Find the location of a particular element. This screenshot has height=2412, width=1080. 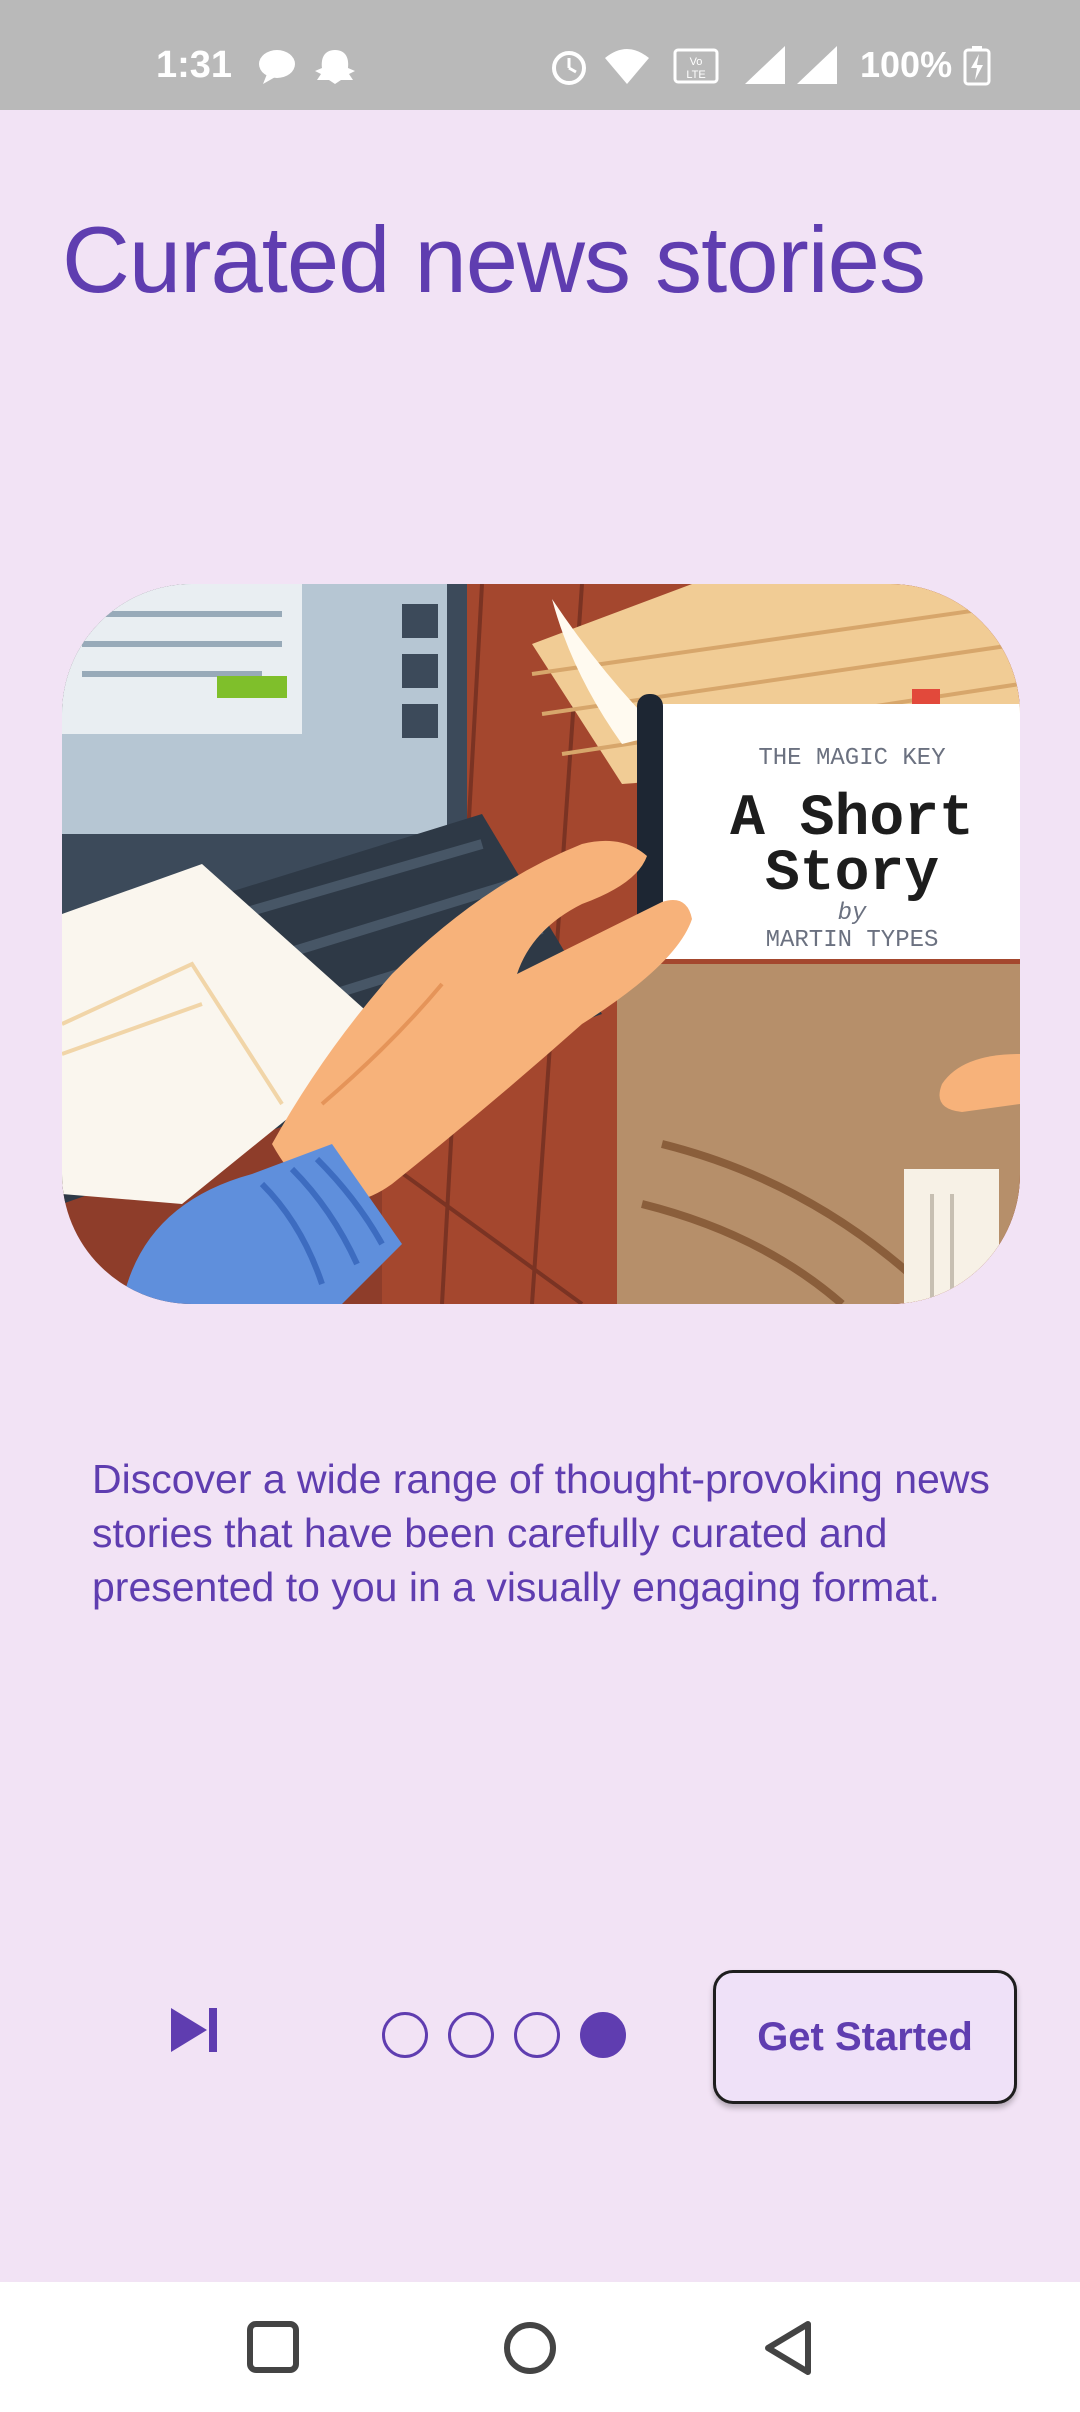

page-title: Curated news stories is located at coordinates (494, 259).